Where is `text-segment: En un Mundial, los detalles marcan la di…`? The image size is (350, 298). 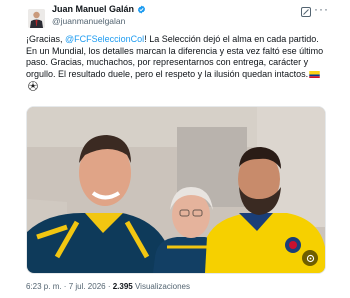 text-segment: En un Mundial, los detalles marcan la di… is located at coordinates (175, 62).